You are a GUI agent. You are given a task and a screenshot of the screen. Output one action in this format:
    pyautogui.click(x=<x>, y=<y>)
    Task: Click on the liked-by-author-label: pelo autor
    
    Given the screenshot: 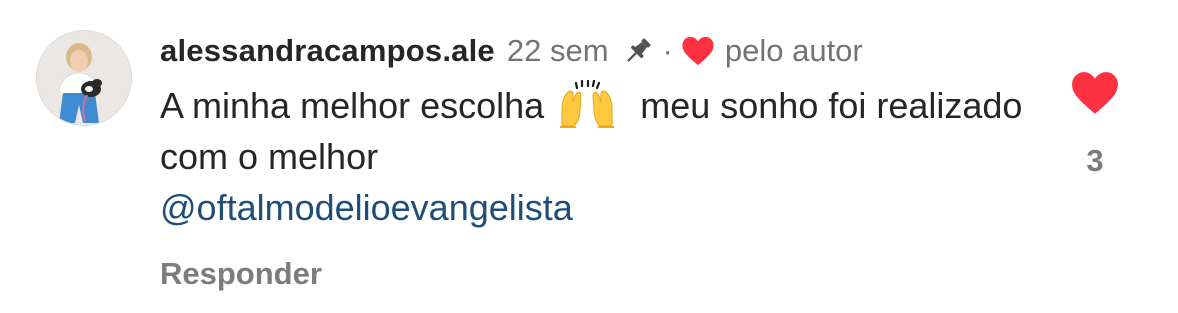 What is the action you would take?
    pyautogui.click(x=793, y=50)
    